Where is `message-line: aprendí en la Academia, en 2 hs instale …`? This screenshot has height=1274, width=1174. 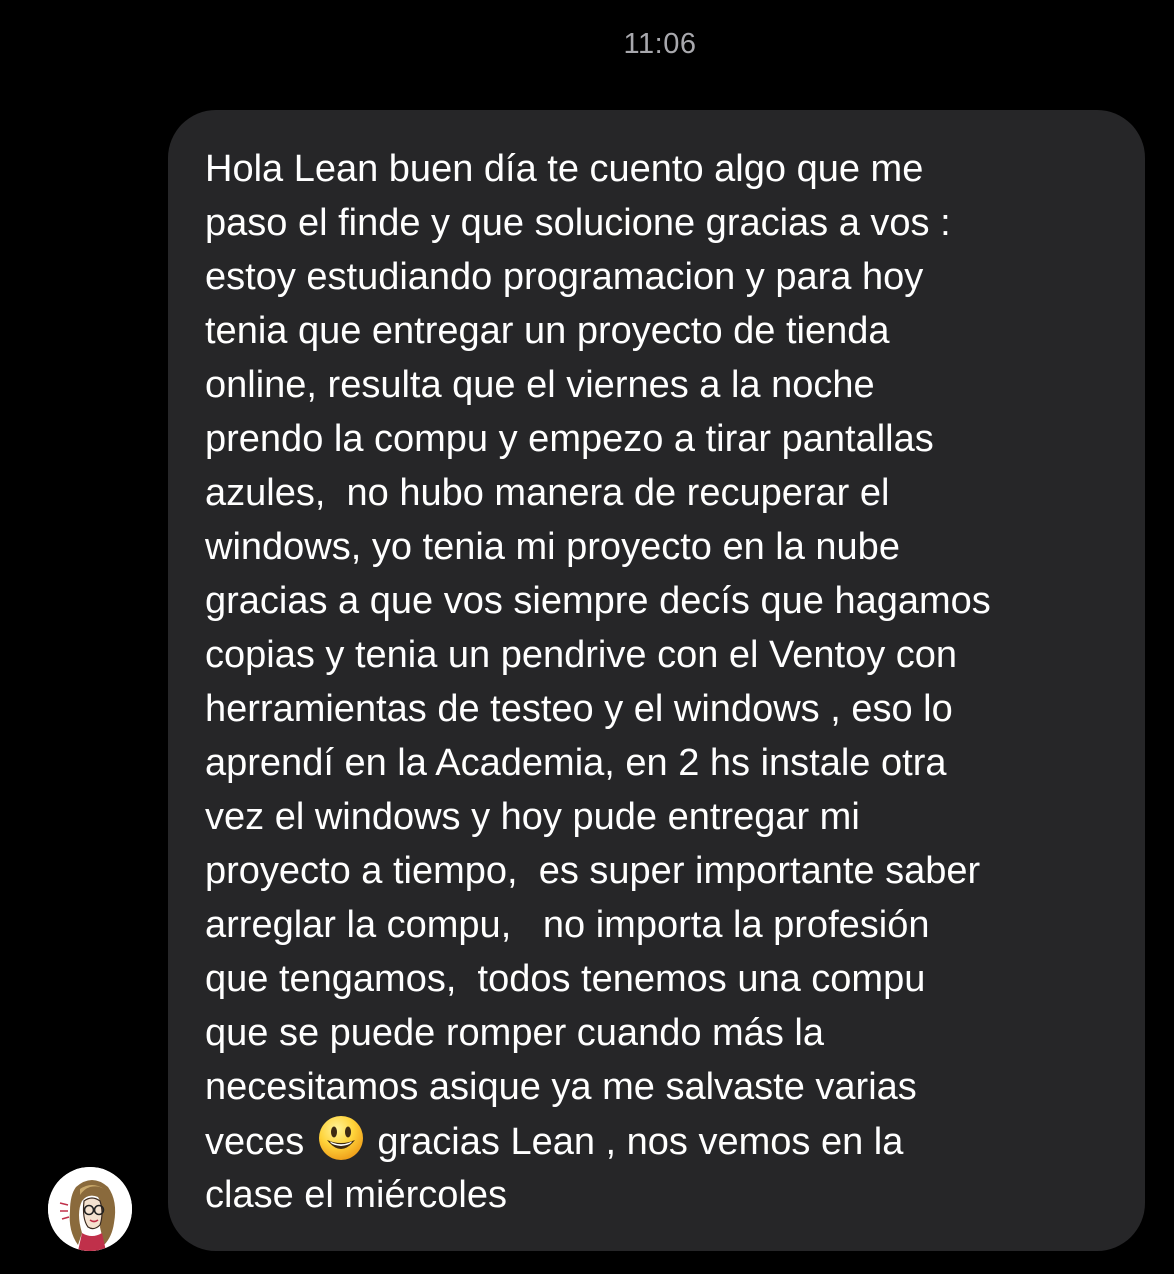
message-line: aprendí en la Academia, en 2 hs instale … is located at coordinates (576, 763).